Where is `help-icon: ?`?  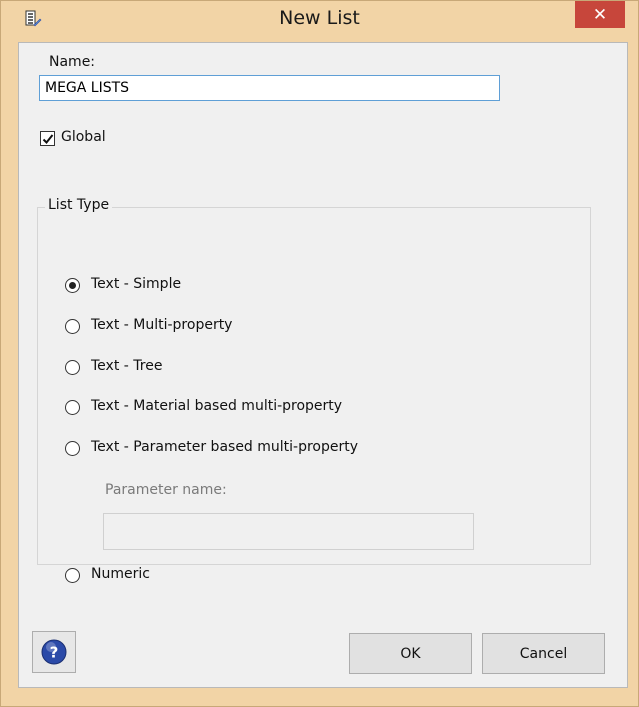 help-icon: ? is located at coordinates (54, 652).